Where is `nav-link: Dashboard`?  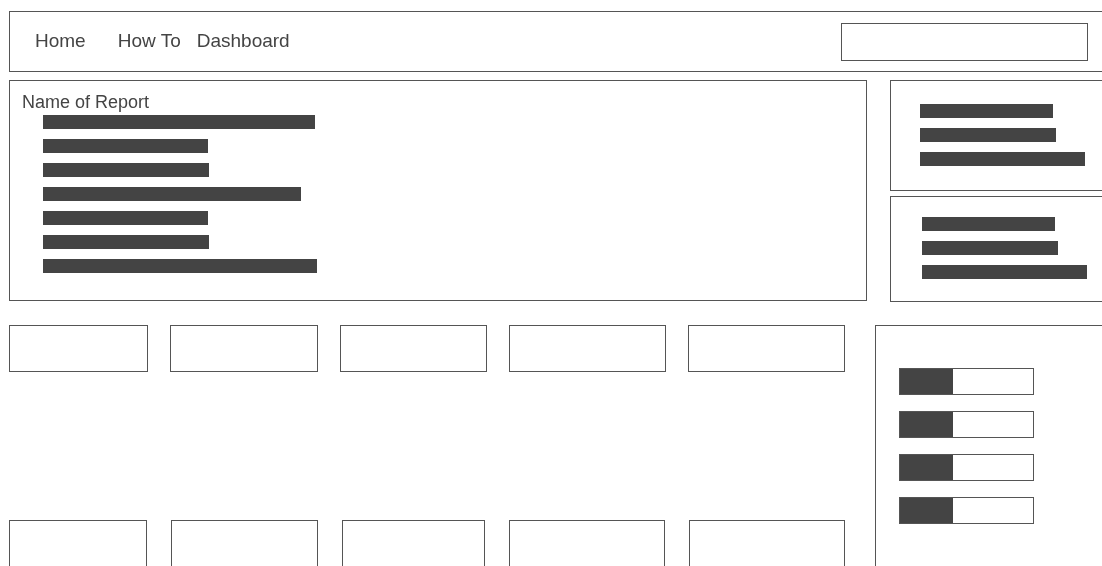 nav-link: Dashboard is located at coordinates (247, 41).